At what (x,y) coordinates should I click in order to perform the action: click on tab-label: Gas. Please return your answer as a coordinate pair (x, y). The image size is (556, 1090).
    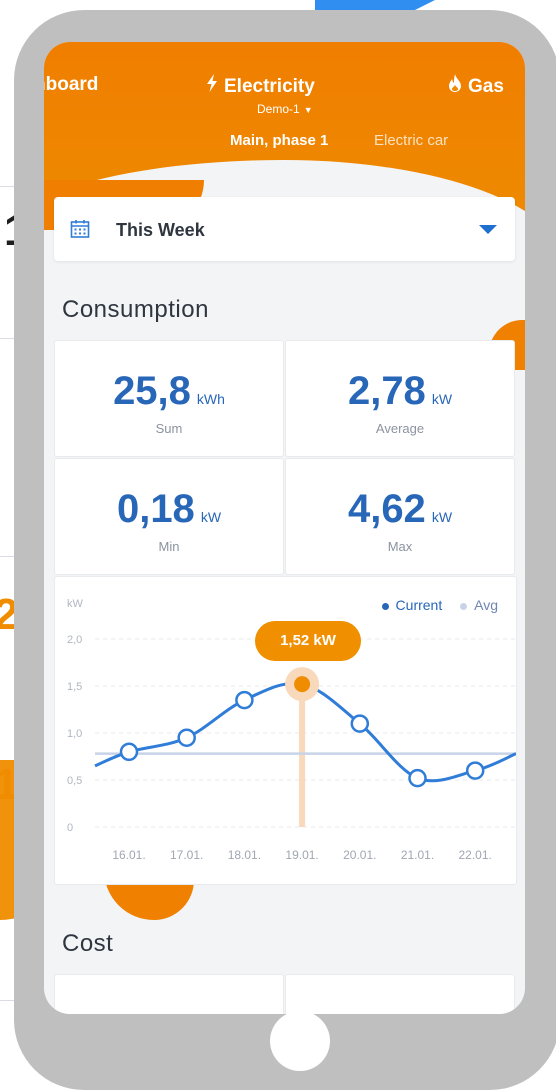
    Looking at the image, I should click on (486, 86).